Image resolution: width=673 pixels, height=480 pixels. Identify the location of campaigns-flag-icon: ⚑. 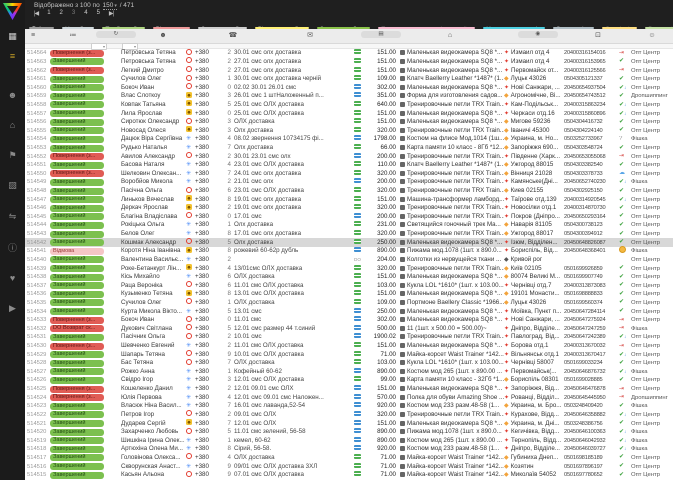
(12, 155).